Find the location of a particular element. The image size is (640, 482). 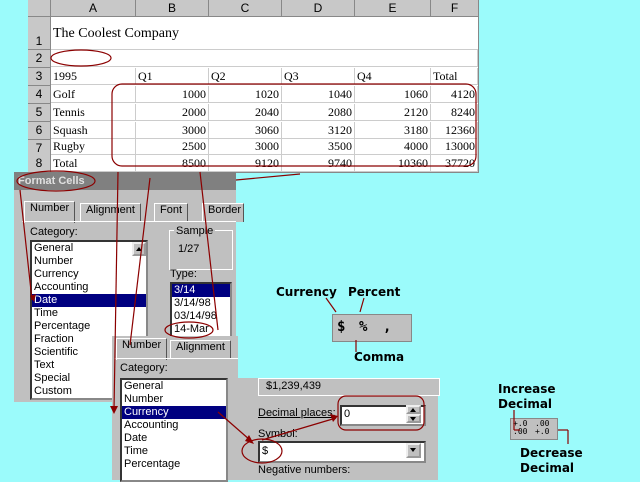

tab-border: Border is located at coordinates (223, 212).